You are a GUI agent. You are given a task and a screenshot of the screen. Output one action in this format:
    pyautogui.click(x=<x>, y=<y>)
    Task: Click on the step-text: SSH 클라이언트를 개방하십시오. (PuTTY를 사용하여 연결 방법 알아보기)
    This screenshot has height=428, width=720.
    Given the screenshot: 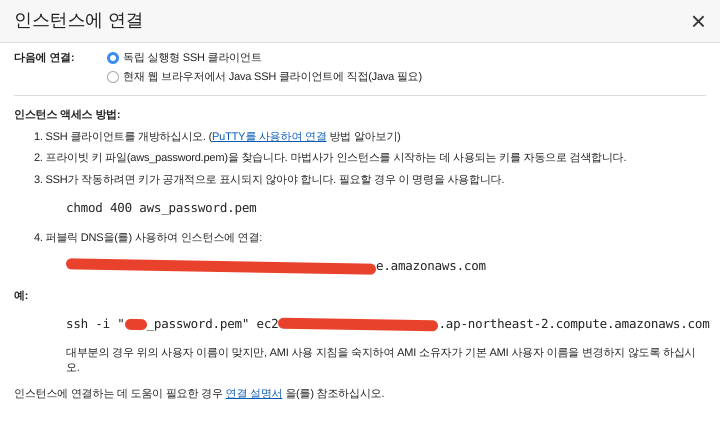 What is the action you would take?
    pyautogui.click(x=223, y=137)
    